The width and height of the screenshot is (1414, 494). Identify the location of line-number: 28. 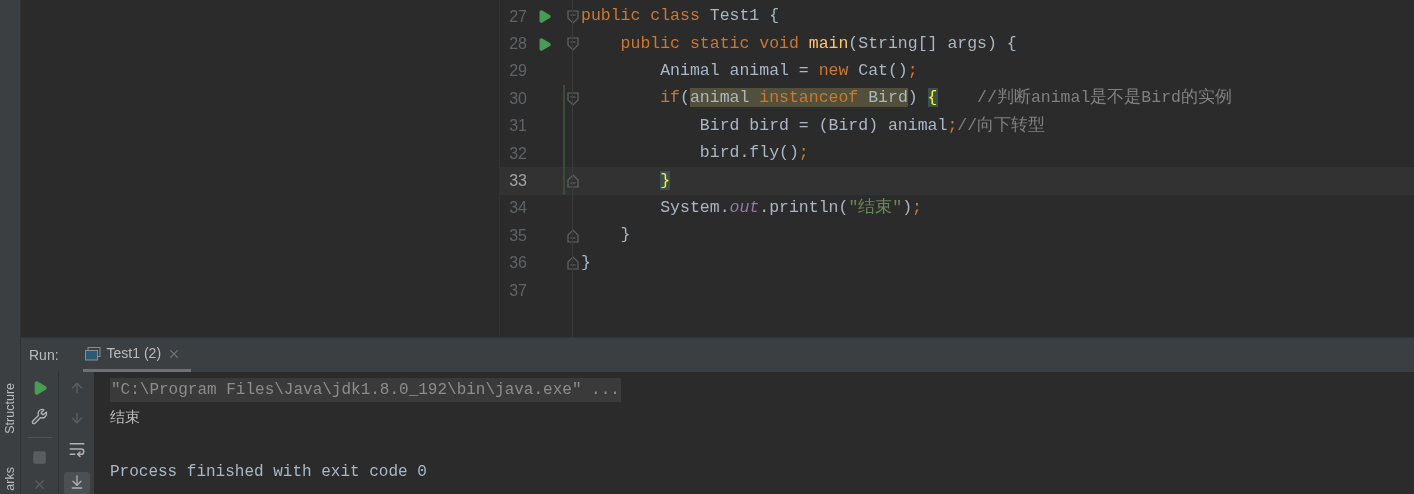
(518, 44).